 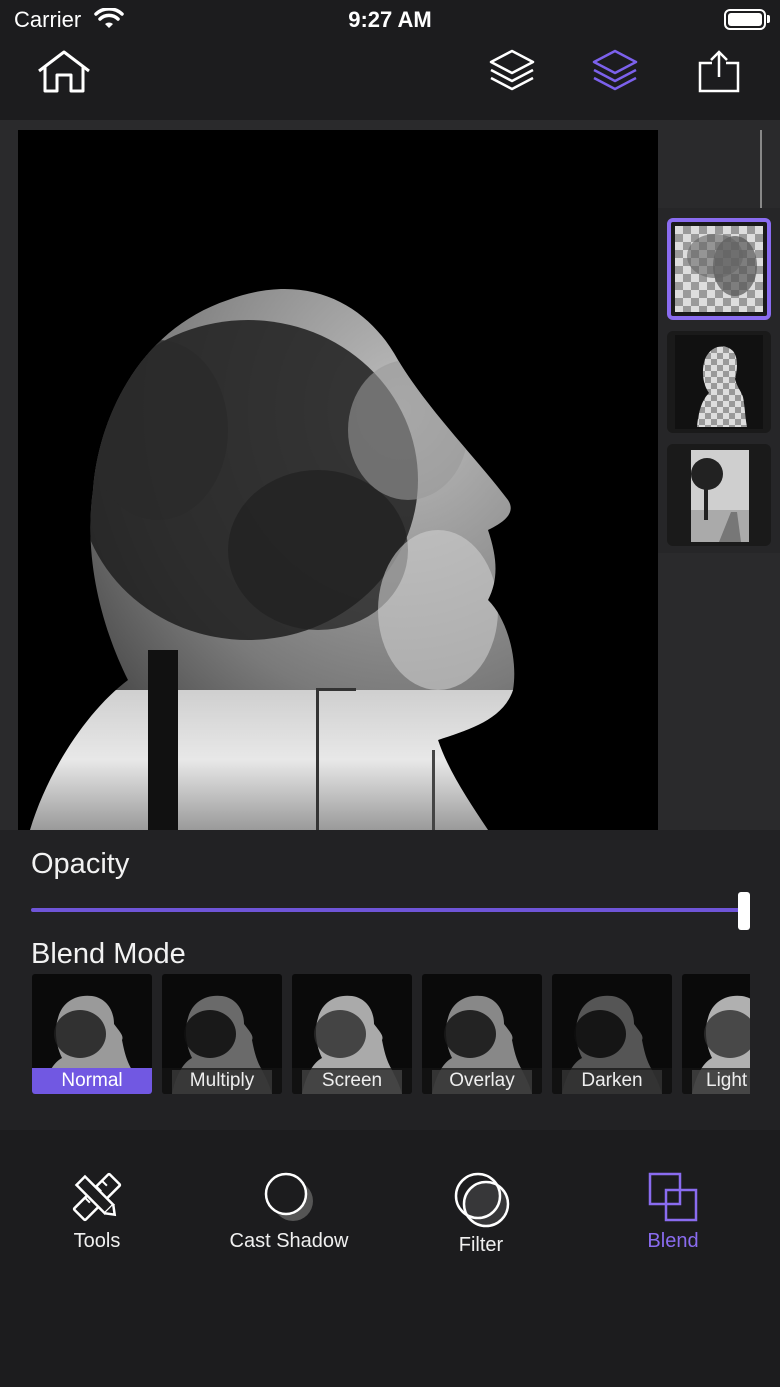 I want to click on layers-panel, so click(x=719, y=380).